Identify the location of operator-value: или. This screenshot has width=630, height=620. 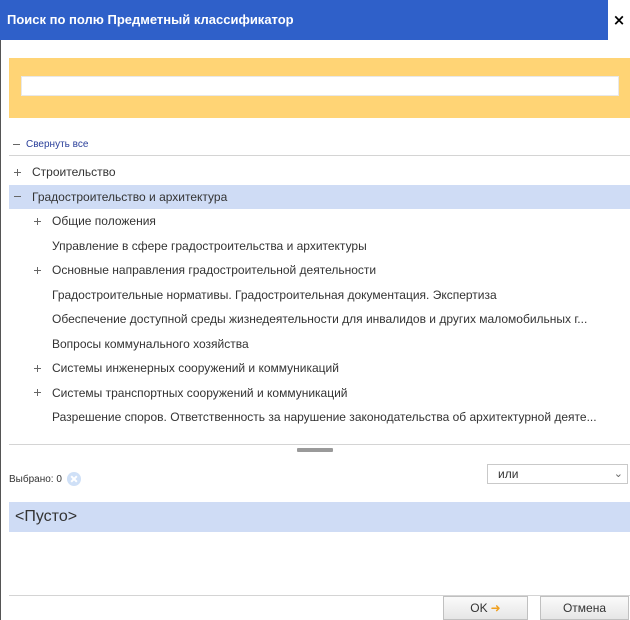
(508, 474).